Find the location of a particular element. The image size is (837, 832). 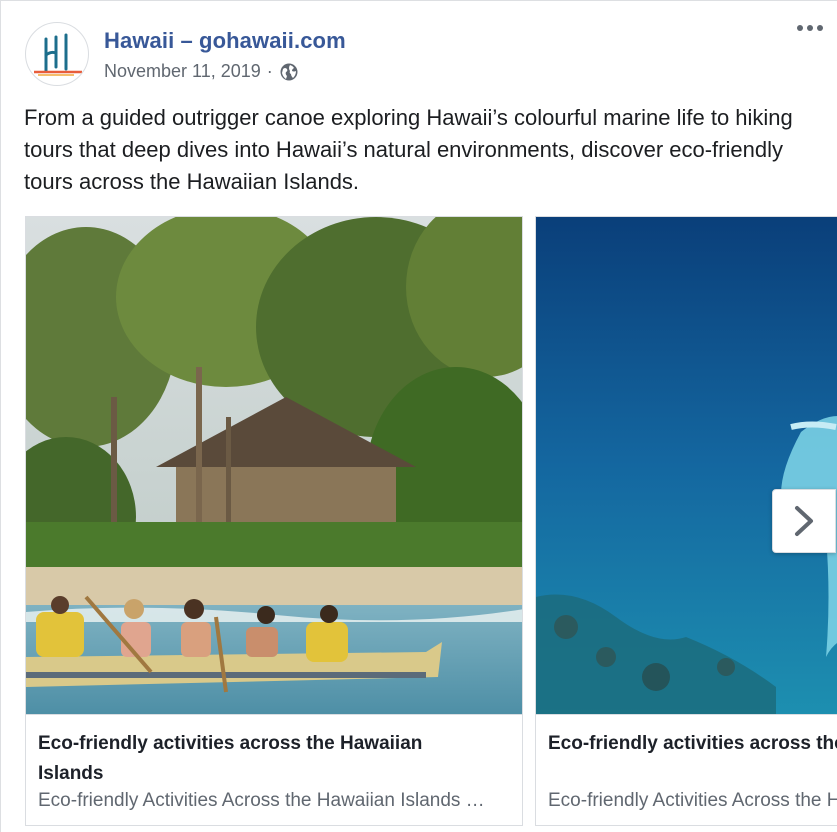

hawaii-logo-icon is located at coordinates (58, 54).